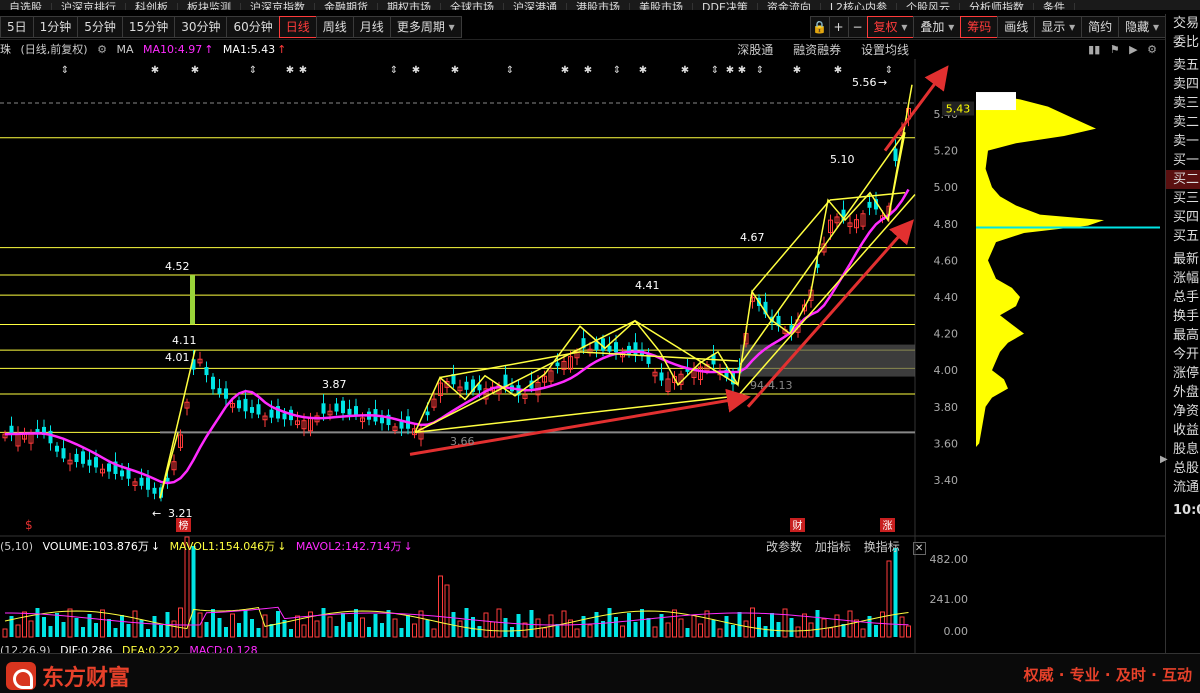 The image size is (1200, 693). Describe the element at coordinates (833, 547) in the screenshot. I see `vol-add-indicator: 加指标` at that location.